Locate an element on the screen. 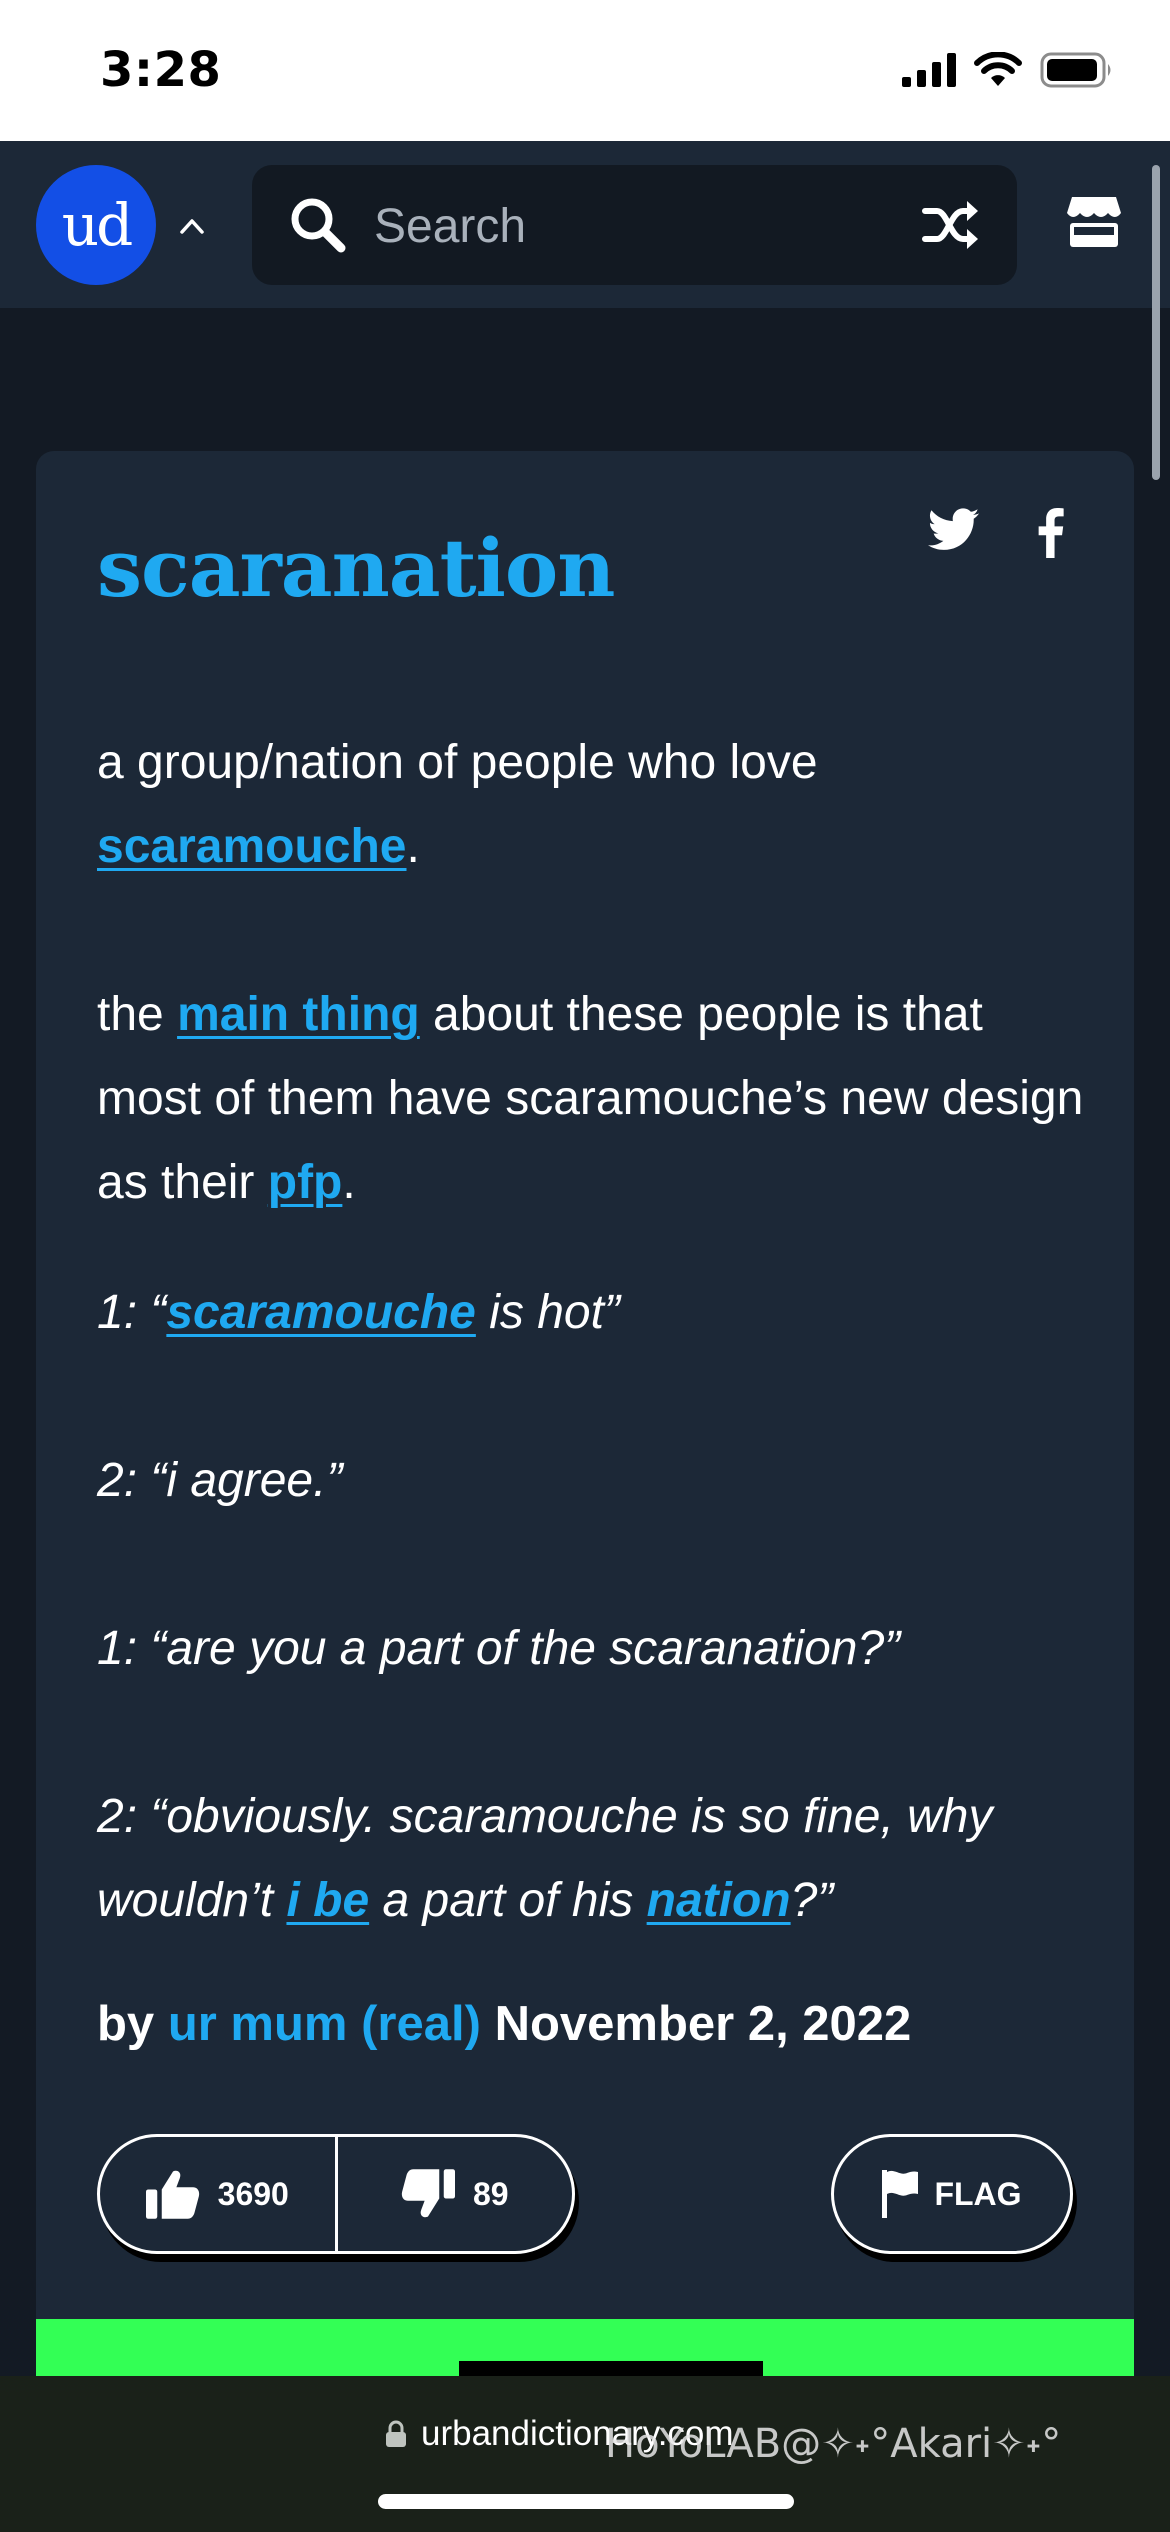 This screenshot has width=1170, height=2532. site-header: ud is located at coordinates (585, 224).